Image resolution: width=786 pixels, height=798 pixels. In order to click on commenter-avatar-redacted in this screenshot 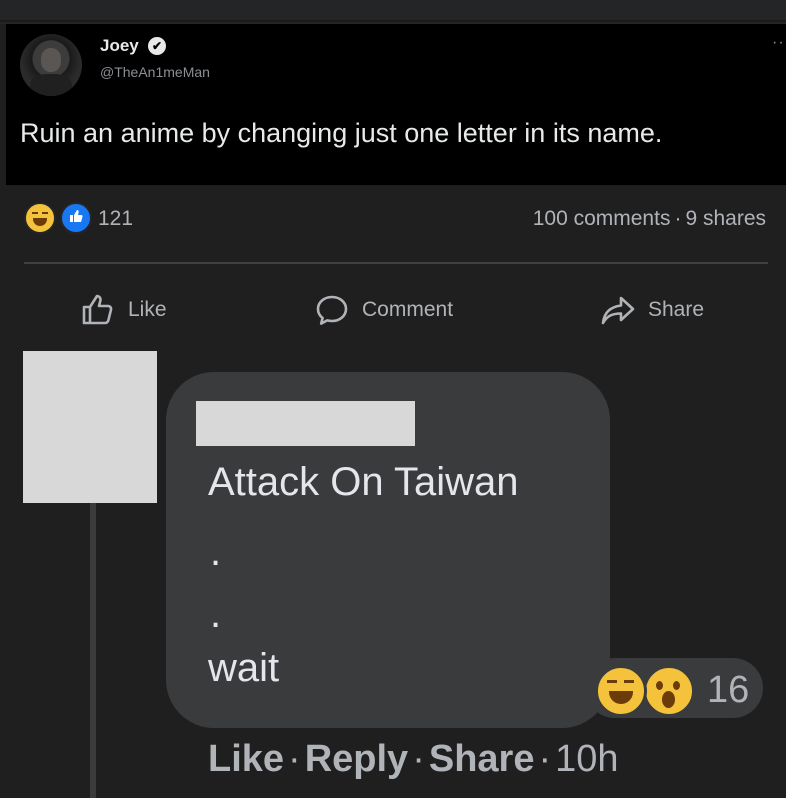, I will do `click(90, 427)`.